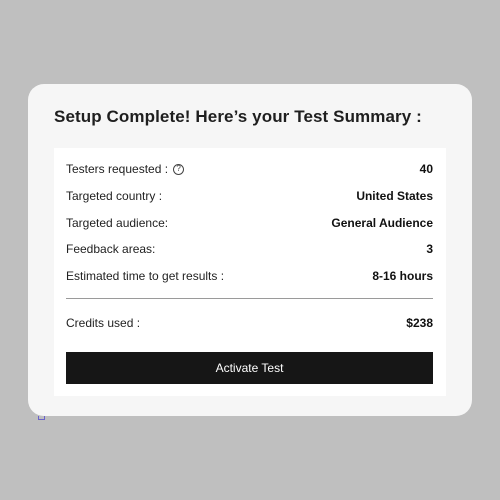 This screenshot has width=500, height=500. Describe the element at coordinates (249, 196) in the screenshot. I see `targeted-country-row: Targeted country : United States` at that location.